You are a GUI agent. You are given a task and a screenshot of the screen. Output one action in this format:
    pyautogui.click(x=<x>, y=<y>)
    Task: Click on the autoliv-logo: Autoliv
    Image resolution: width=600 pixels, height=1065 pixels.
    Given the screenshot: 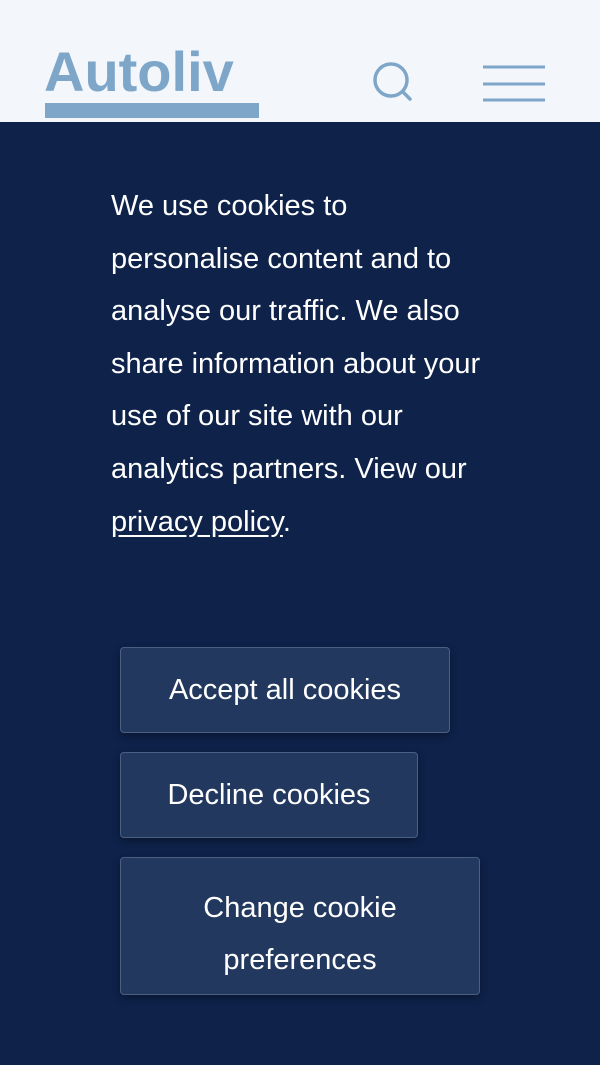 What is the action you would take?
    pyautogui.click(x=152, y=82)
    